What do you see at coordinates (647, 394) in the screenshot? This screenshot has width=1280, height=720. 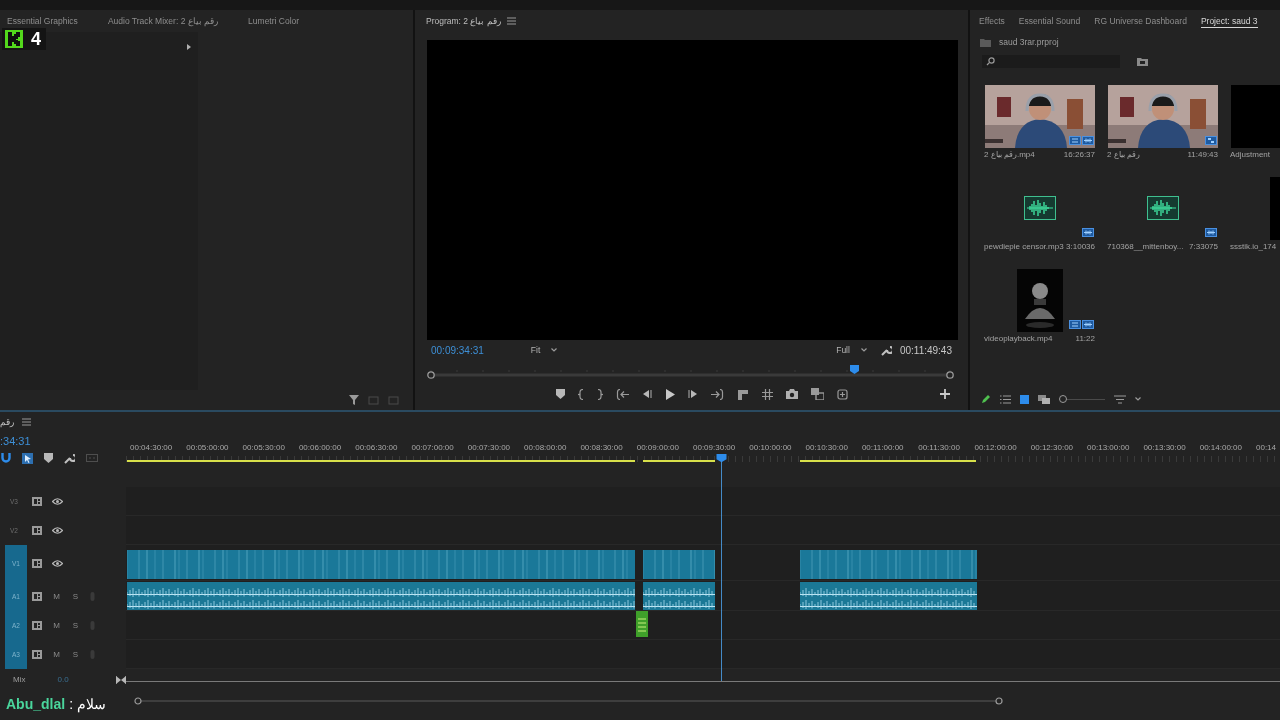 I see `step-back-icon` at bounding box center [647, 394].